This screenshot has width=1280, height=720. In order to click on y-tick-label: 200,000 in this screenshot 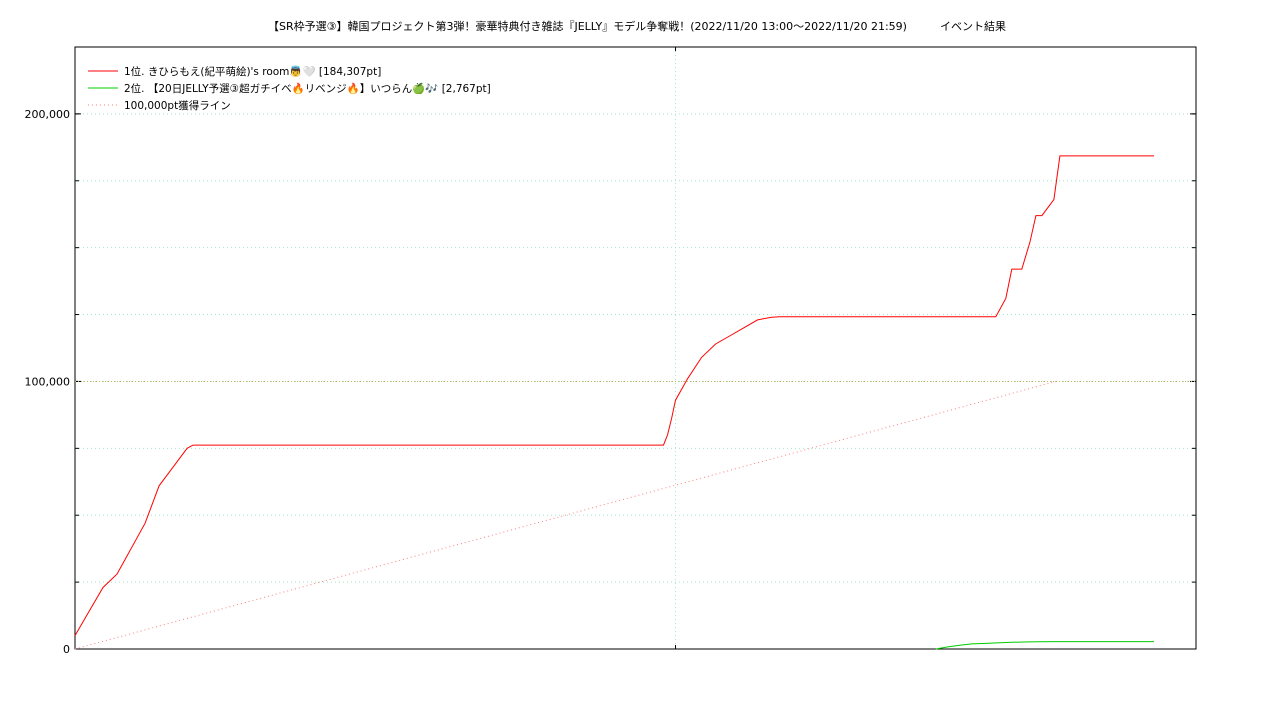, I will do `click(48, 114)`.